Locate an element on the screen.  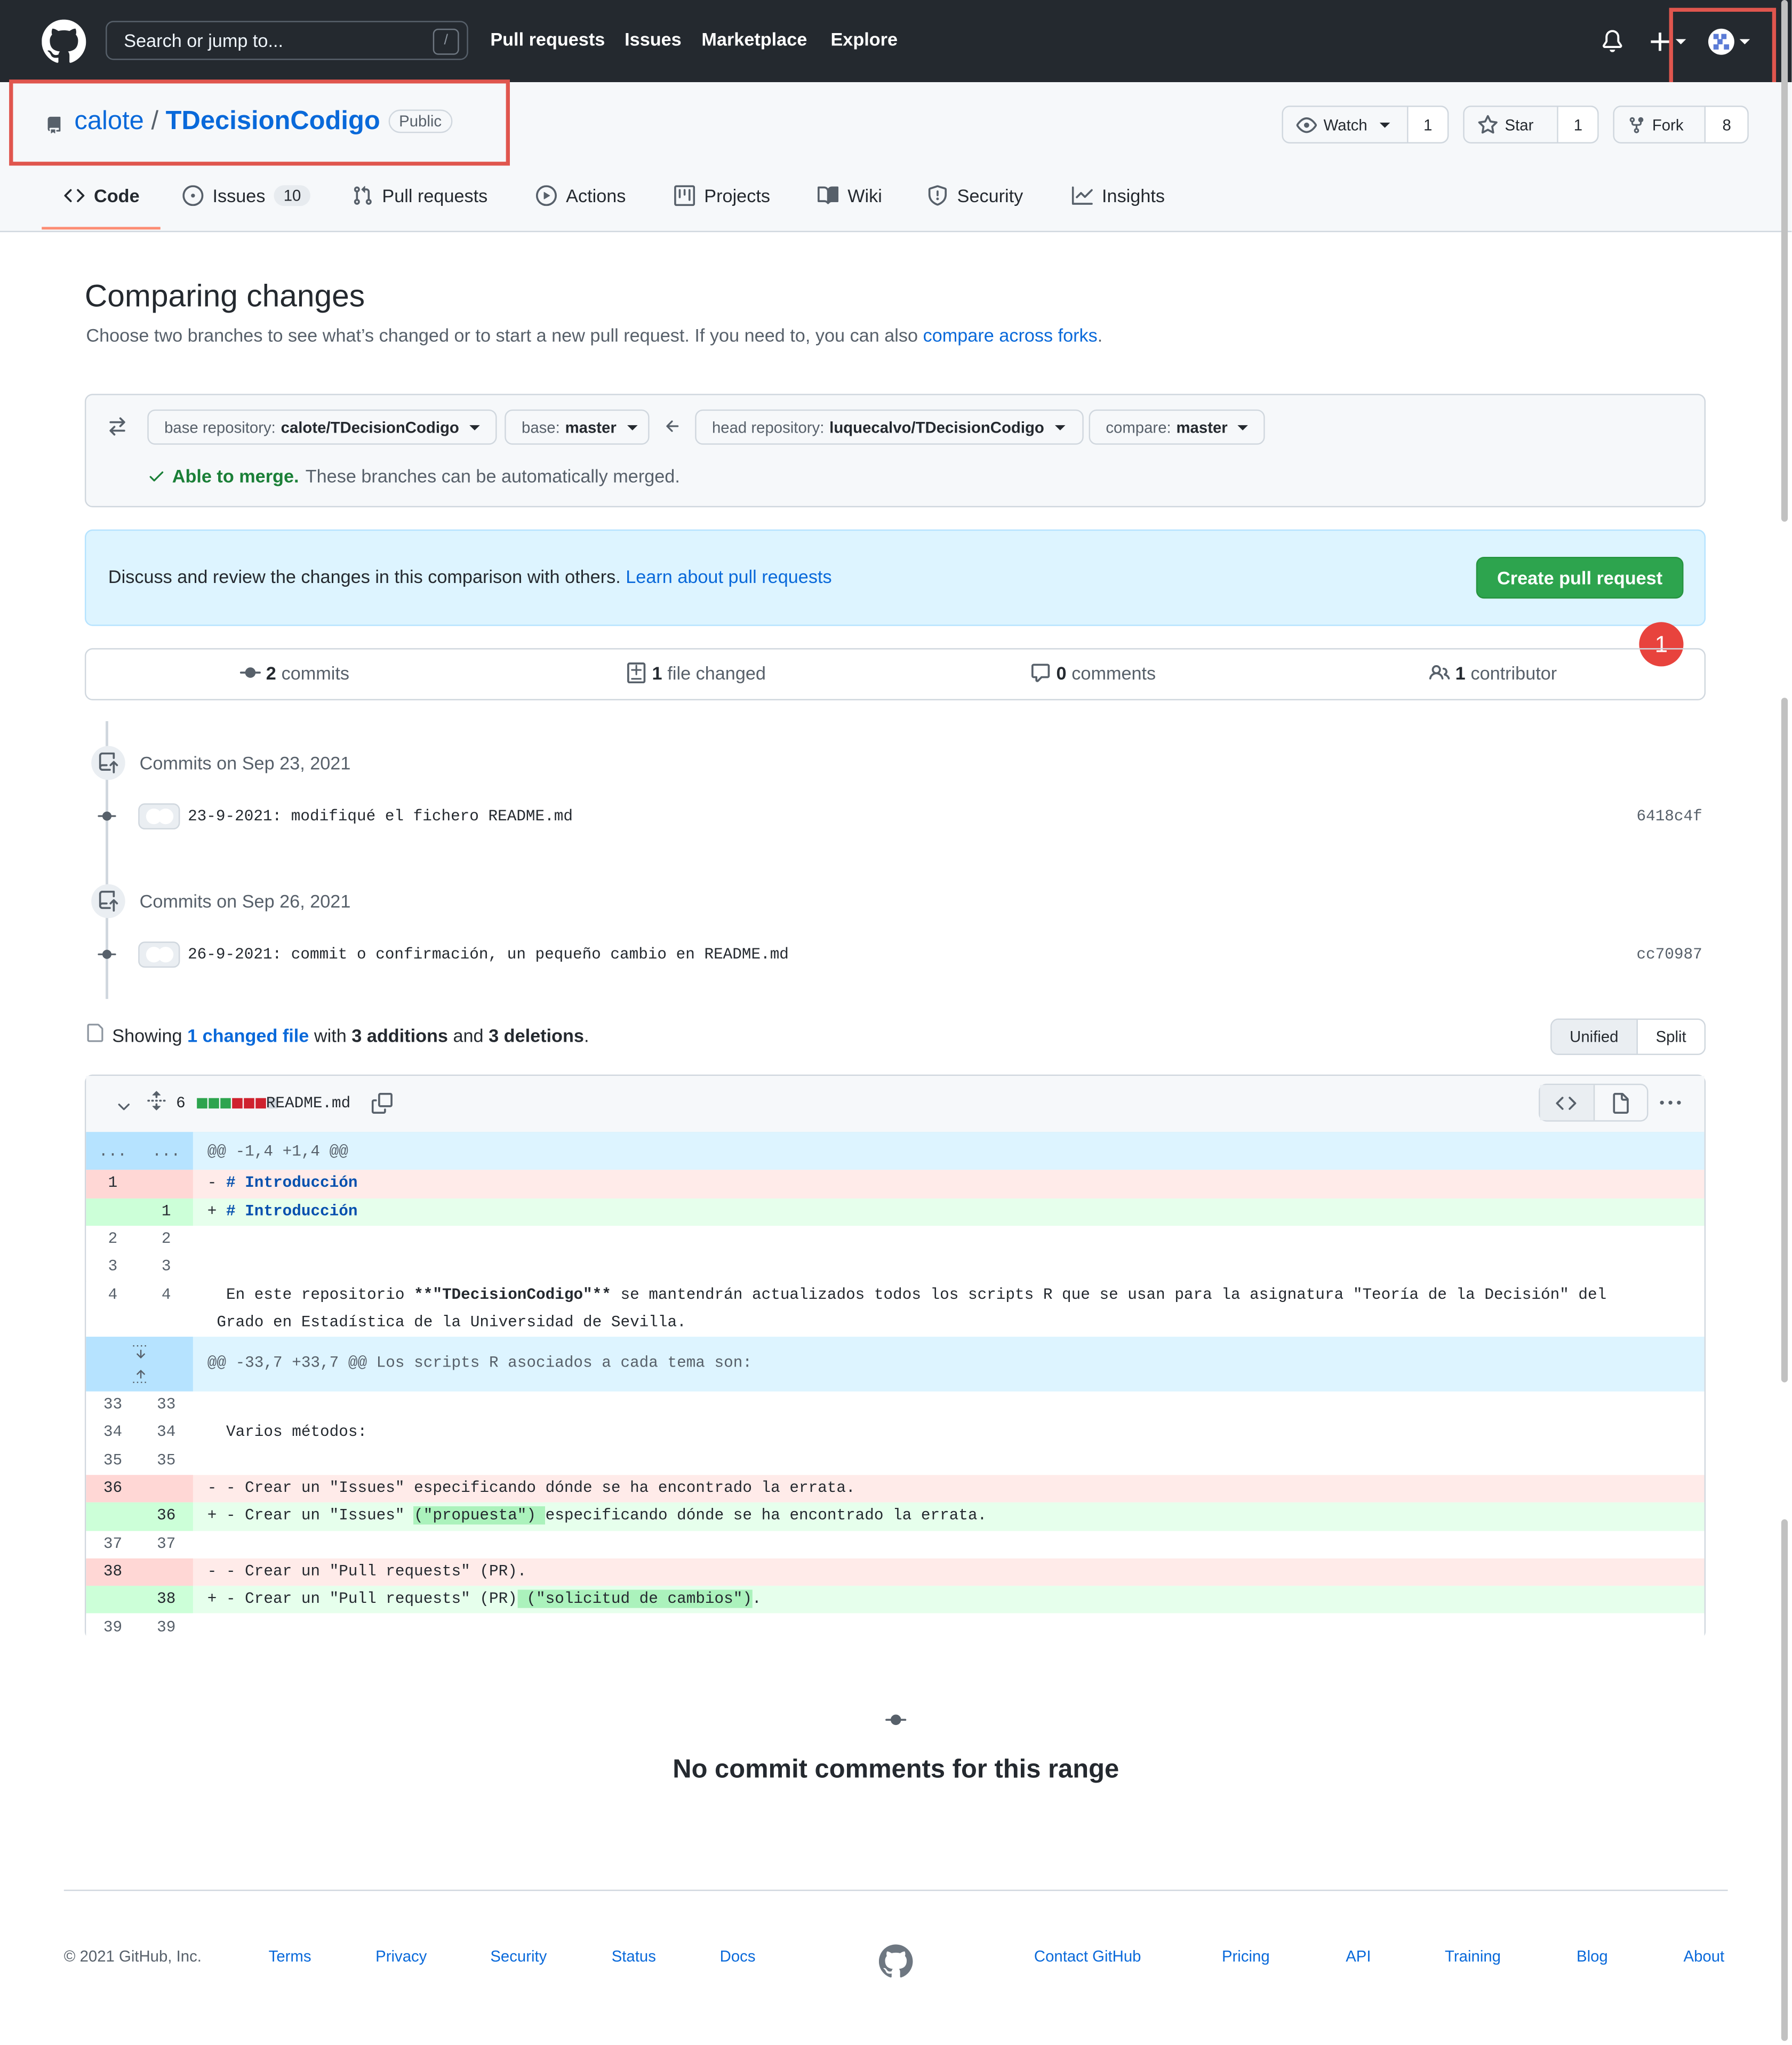
diff-code: Varios métodos: is located at coordinates (287, 1432).